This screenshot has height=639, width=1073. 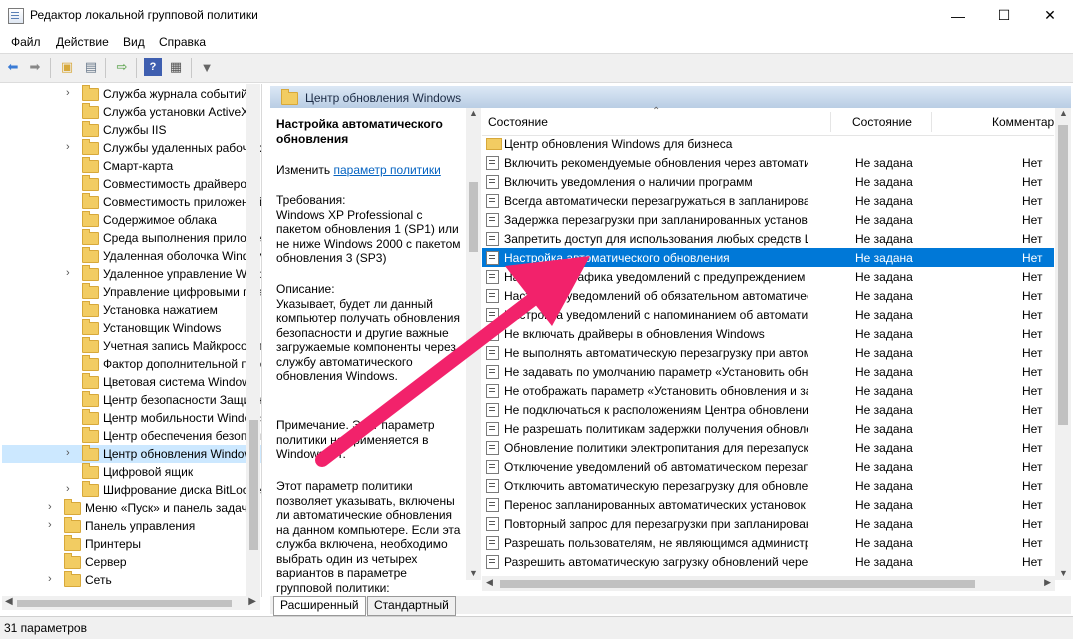 I want to click on up-folder-icon: ▣, so click(x=67, y=67).